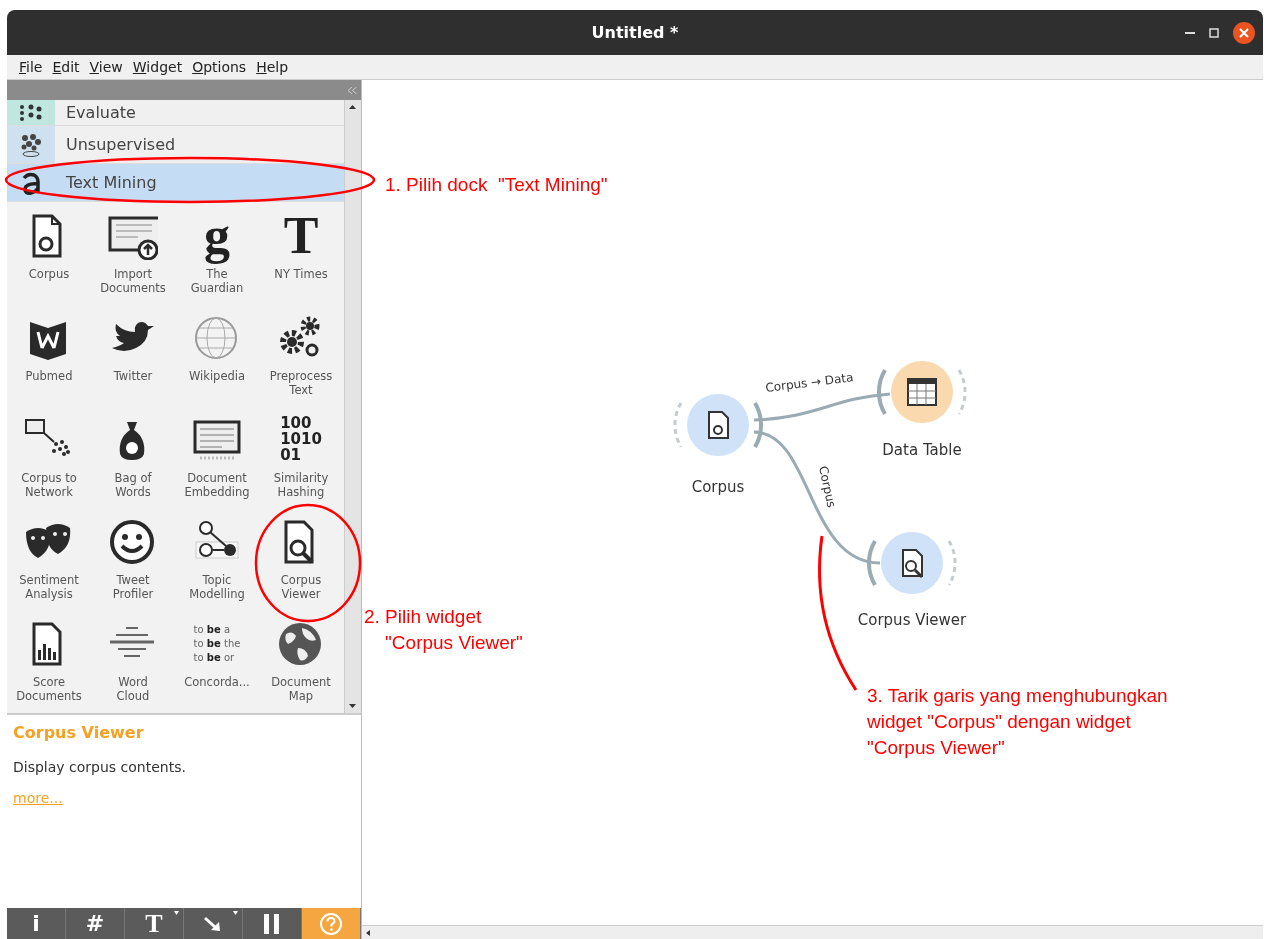  What do you see at coordinates (331, 923) in the screenshot?
I see `help-icon` at bounding box center [331, 923].